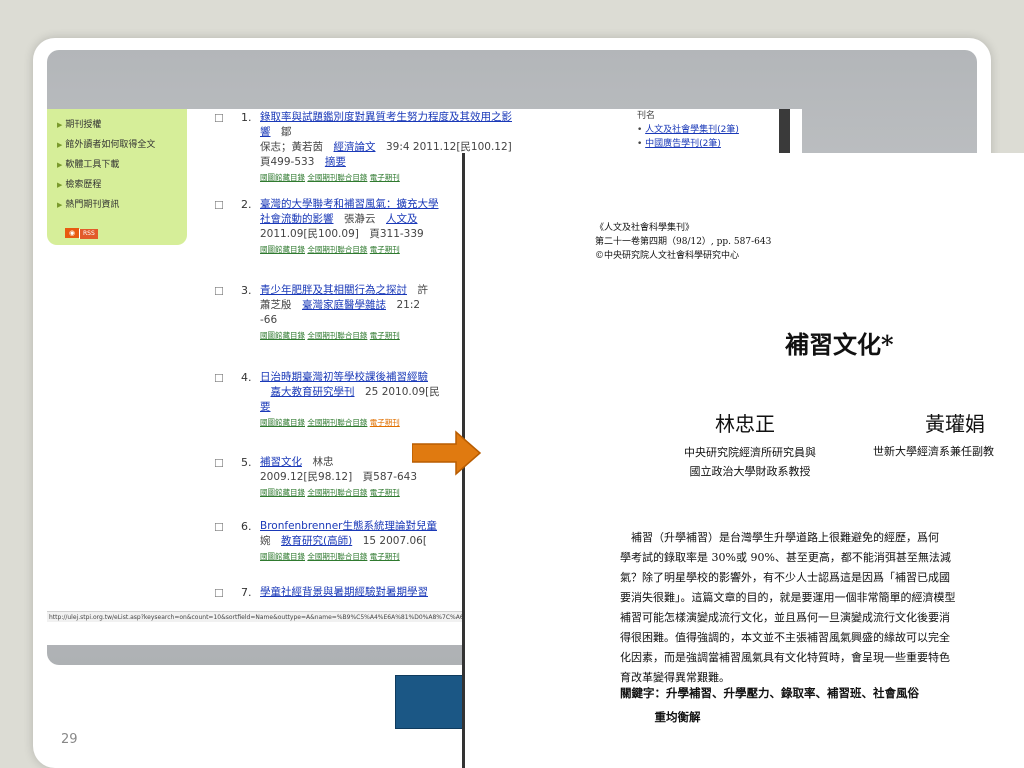 Image resolution: width=1024 pixels, height=768 pixels. What do you see at coordinates (386, 124) in the screenshot?
I see `result-title-link: 錄取率與試題鑑別度對異質考生努力程度及其效用之影響` at bounding box center [386, 124].